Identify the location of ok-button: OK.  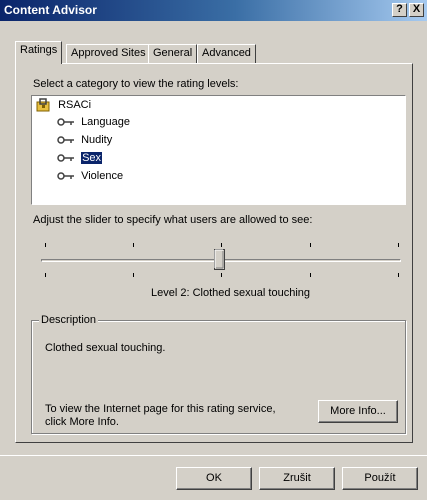
(214, 478).